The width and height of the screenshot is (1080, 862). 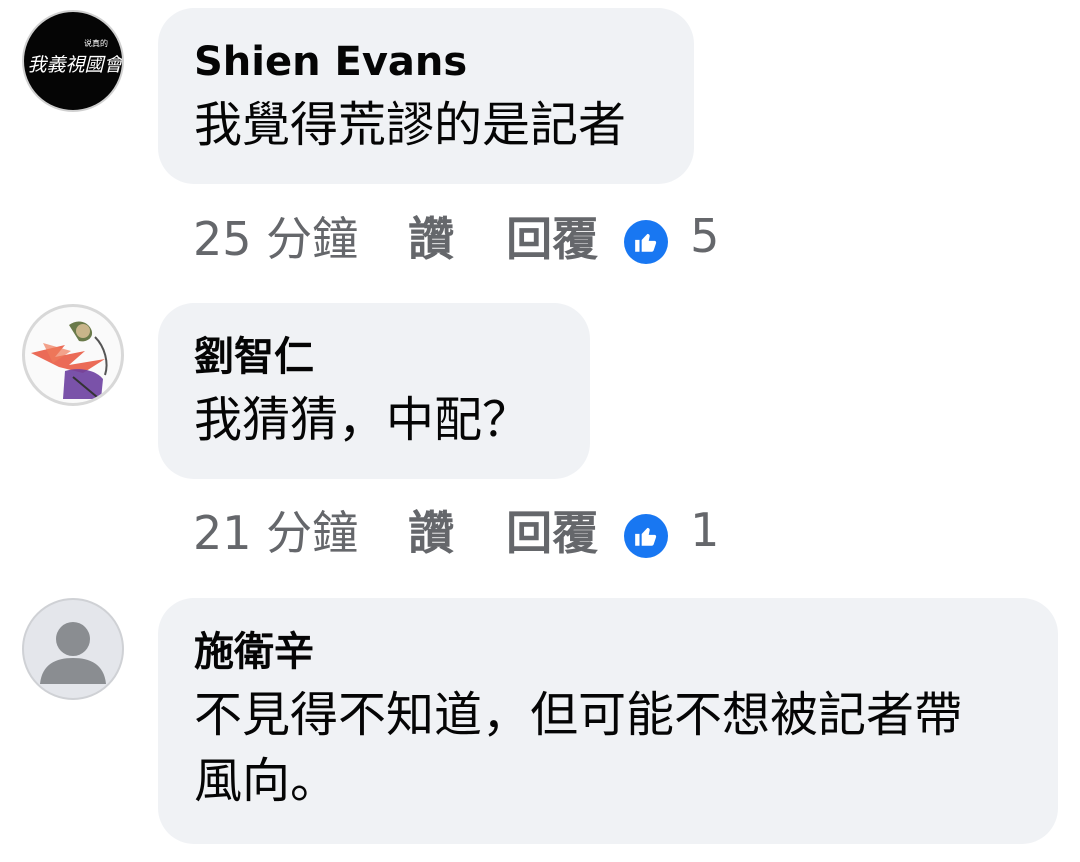 I want to click on comment-time: 25 分鐘, so click(x=275, y=236).